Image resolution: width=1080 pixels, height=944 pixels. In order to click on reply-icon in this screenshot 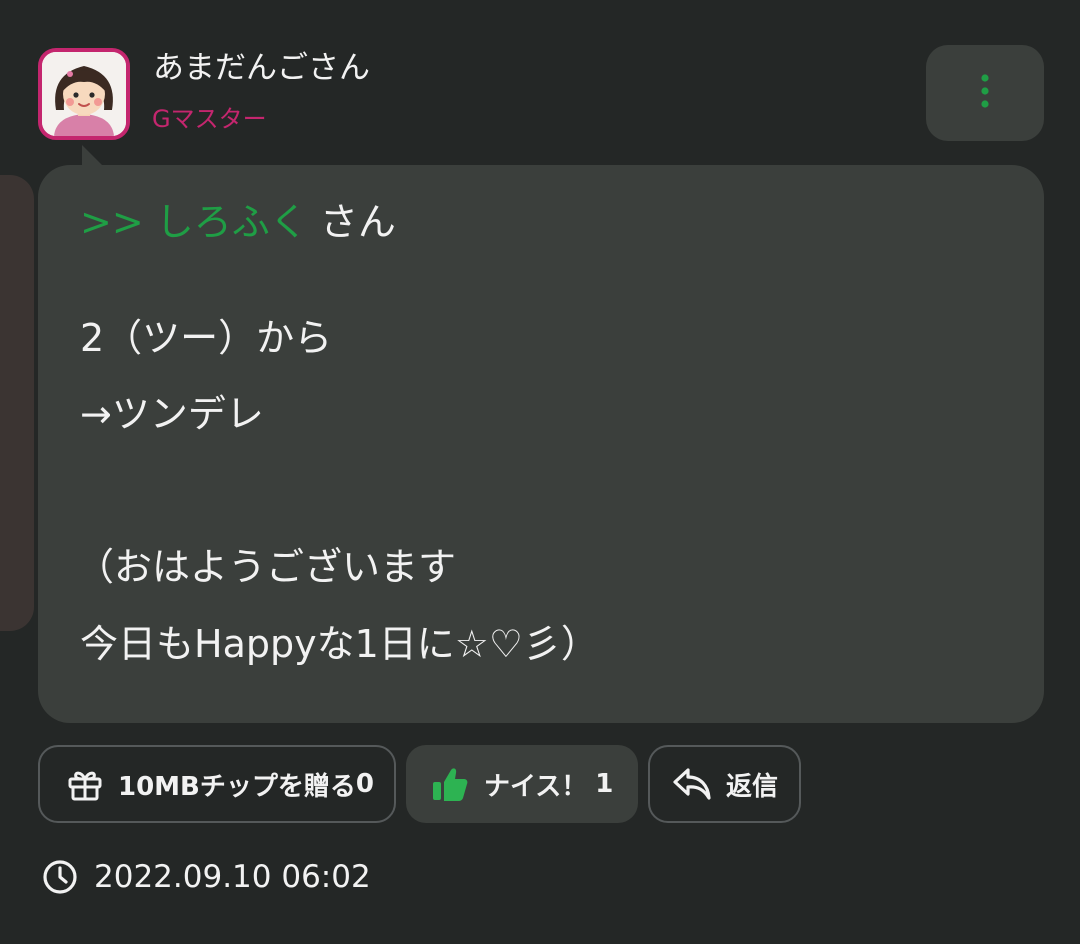, I will do `click(692, 784)`.